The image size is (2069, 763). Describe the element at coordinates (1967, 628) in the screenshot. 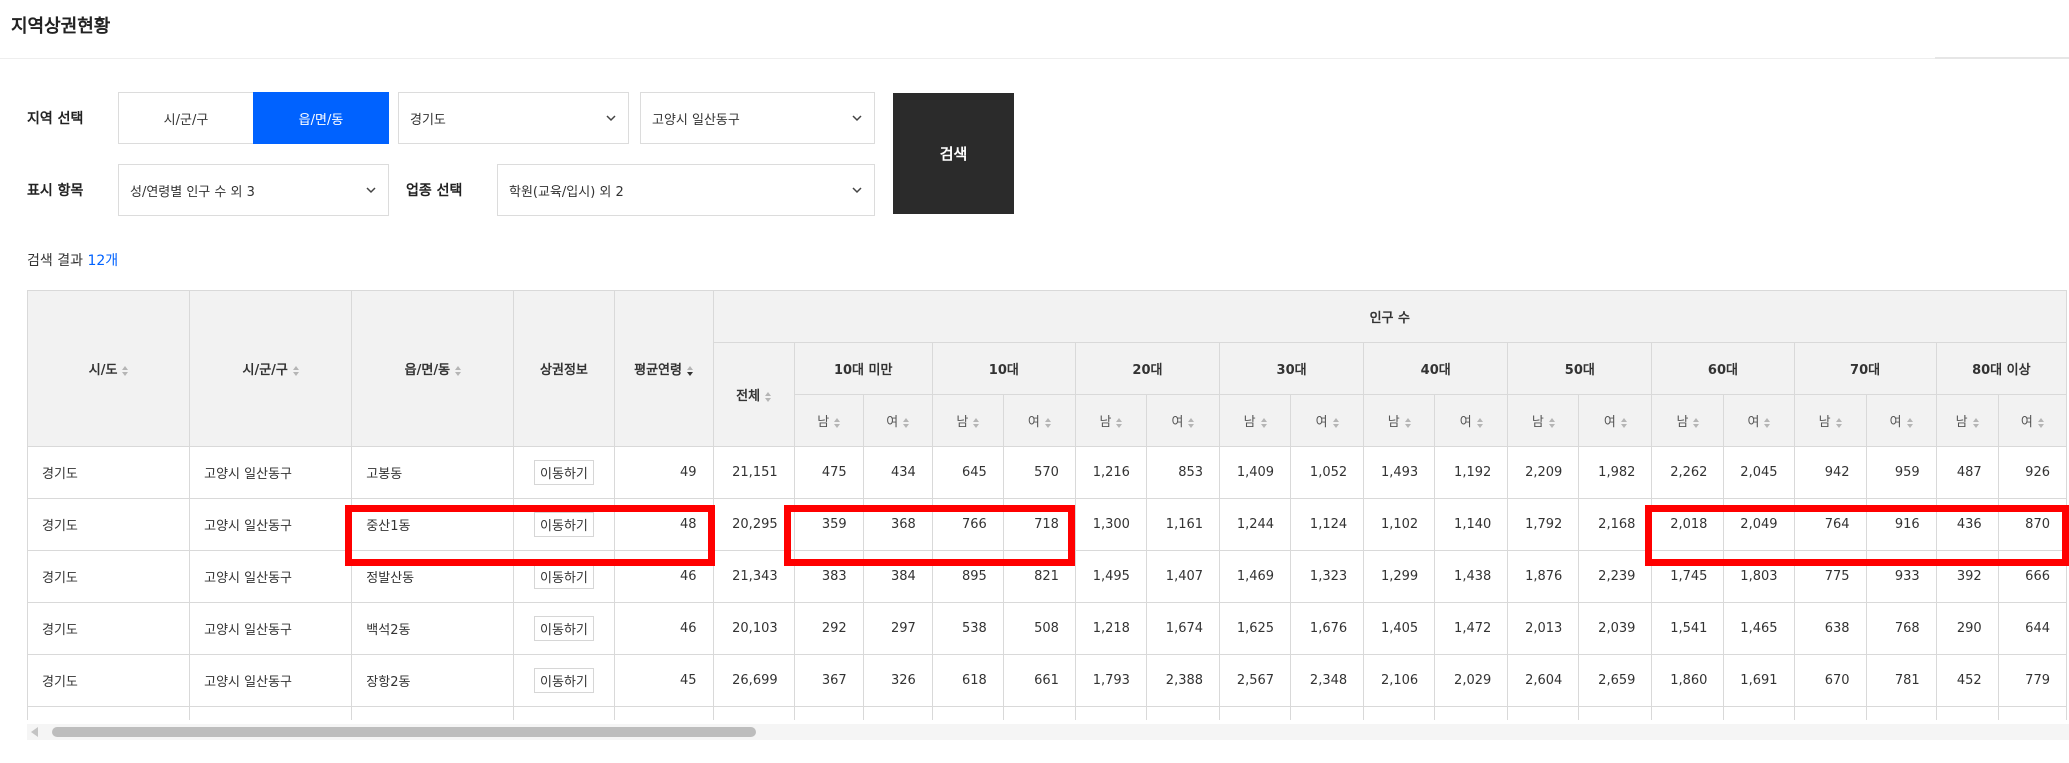

I see `cell-population-value: 290` at that location.